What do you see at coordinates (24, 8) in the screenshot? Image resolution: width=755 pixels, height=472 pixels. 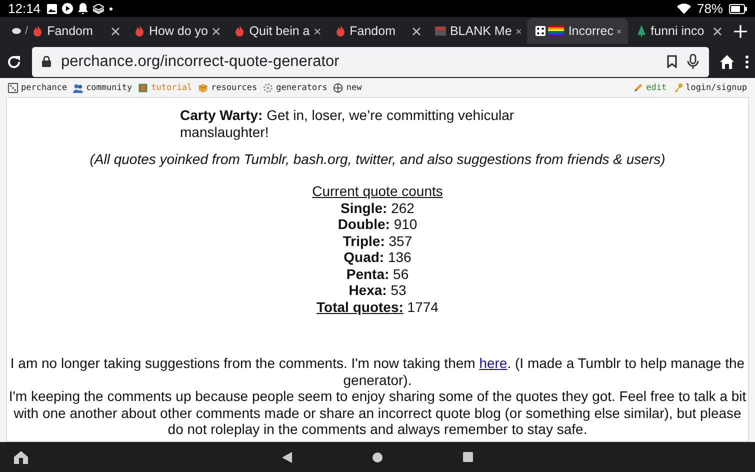 I see `clock: 12:14` at bounding box center [24, 8].